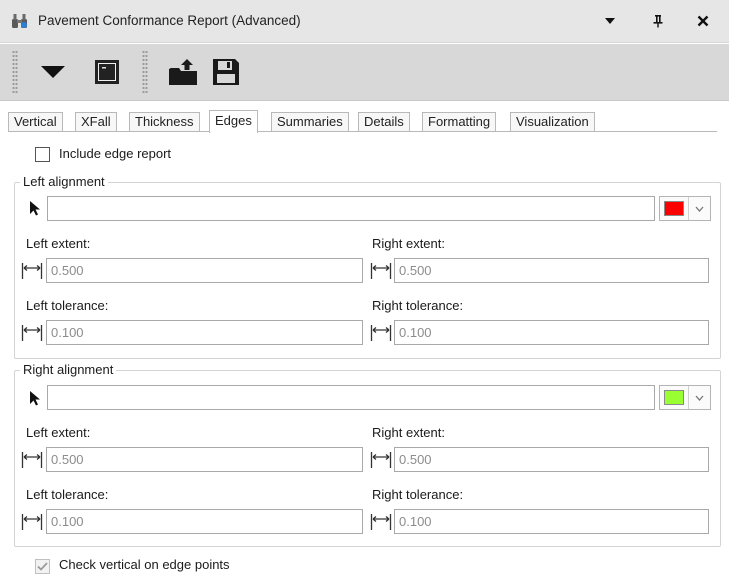 This screenshot has width=729, height=576. Describe the element at coordinates (107, 72) in the screenshot. I see `terminal-icon` at that location.